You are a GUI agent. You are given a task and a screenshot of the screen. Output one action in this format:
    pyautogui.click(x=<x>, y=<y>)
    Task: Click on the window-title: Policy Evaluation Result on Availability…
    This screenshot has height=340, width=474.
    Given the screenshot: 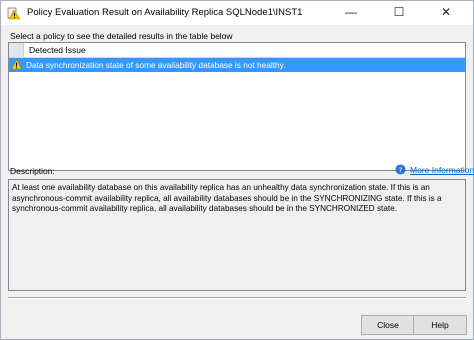 What is the action you would take?
    pyautogui.click(x=165, y=12)
    